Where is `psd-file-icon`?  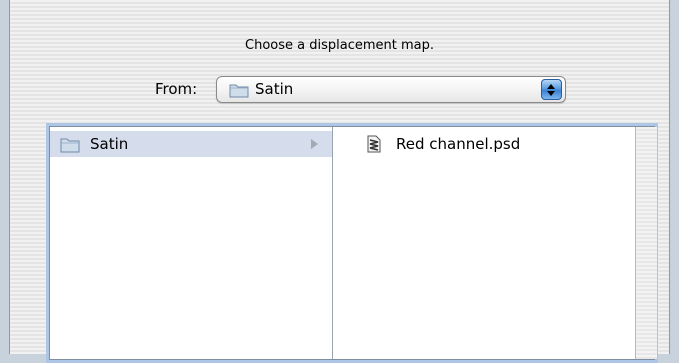 psd-file-icon is located at coordinates (374, 144).